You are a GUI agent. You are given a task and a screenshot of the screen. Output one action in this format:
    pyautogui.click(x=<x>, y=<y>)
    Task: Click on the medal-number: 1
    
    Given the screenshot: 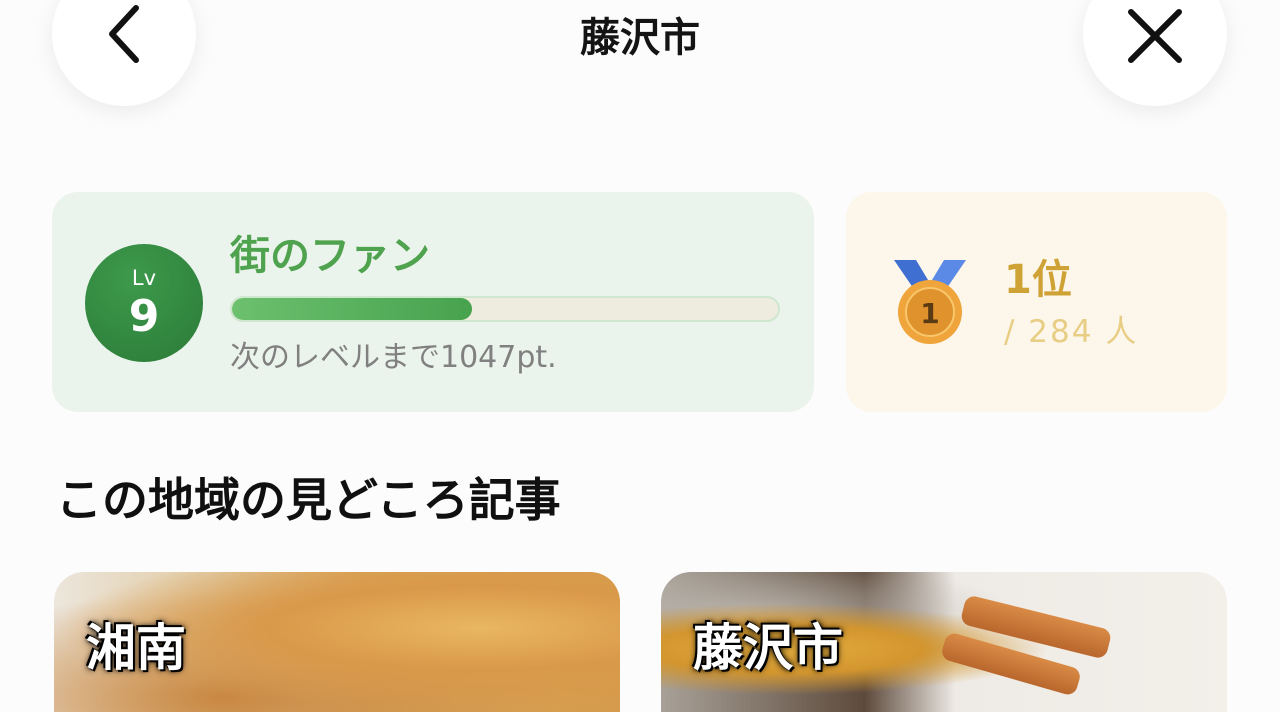 What is the action you would take?
    pyautogui.click(x=929, y=313)
    